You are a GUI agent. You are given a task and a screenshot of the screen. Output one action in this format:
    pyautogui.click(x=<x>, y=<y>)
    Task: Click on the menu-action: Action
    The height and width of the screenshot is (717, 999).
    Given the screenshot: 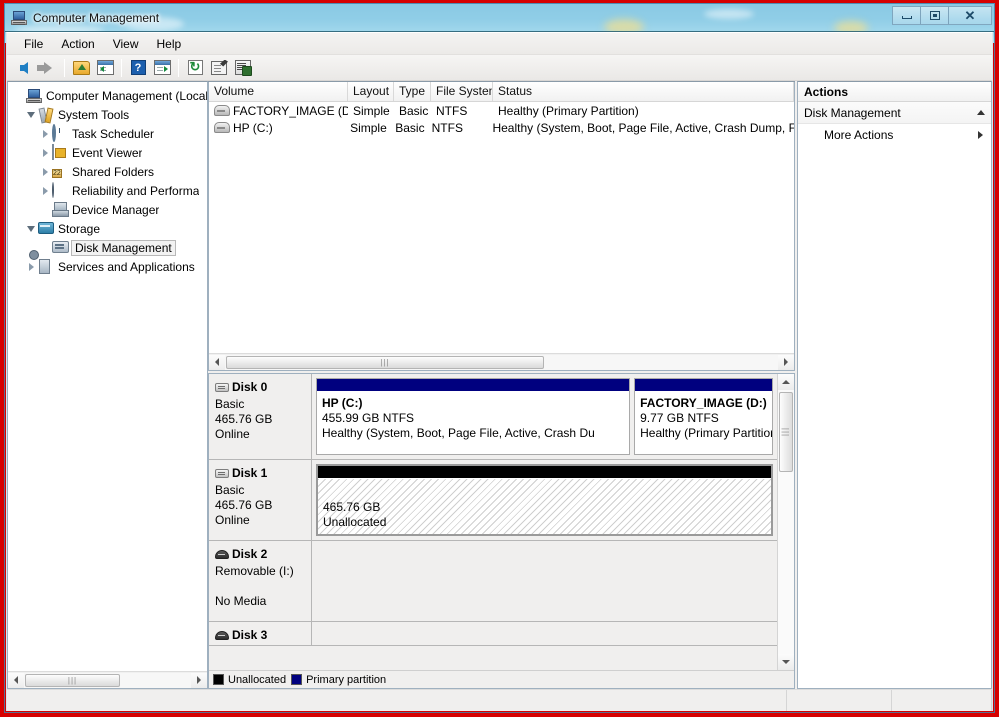 What is the action you would take?
    pyautogui.click(x=77, y=44)
    